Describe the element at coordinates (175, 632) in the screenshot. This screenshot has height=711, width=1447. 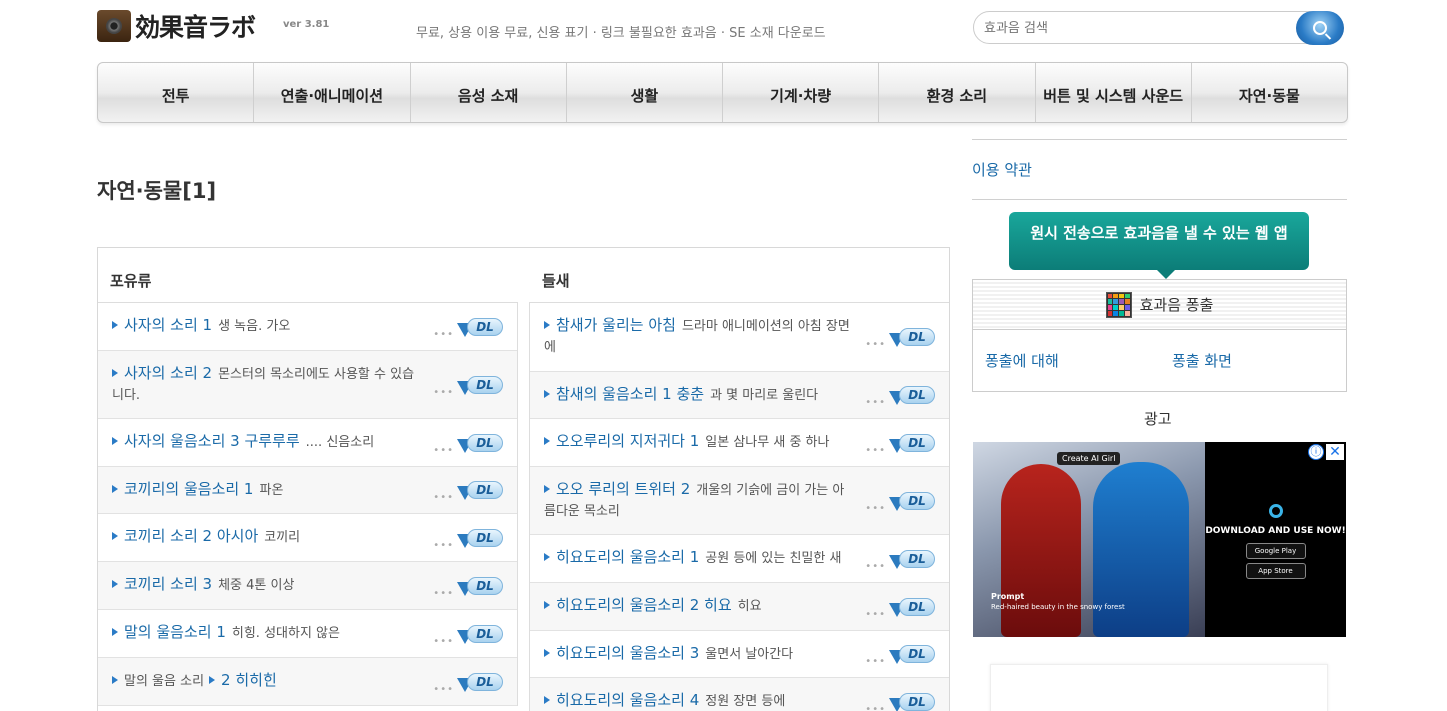
I see `sound-title-link: 말의 울음소리 1` at that location.